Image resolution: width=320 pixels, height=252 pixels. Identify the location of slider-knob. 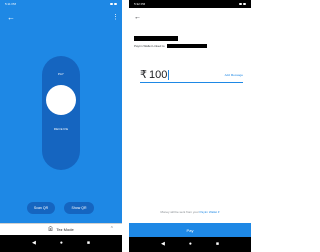
(61, 100).